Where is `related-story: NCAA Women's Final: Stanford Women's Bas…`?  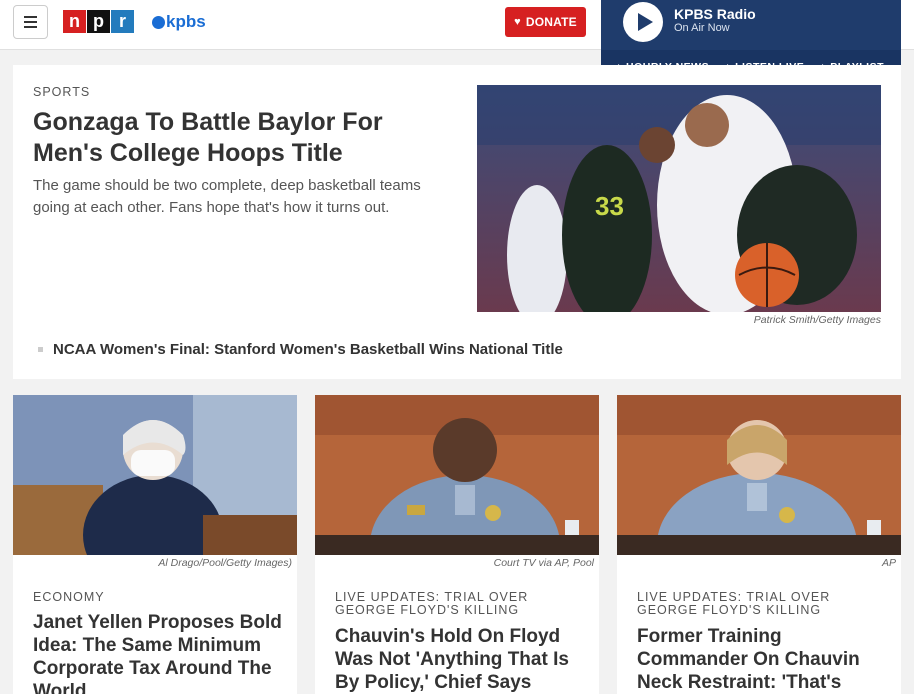 related-story: NCAA Women's Final: Stanford Women's Bas… is located at coordinates (300, 349).